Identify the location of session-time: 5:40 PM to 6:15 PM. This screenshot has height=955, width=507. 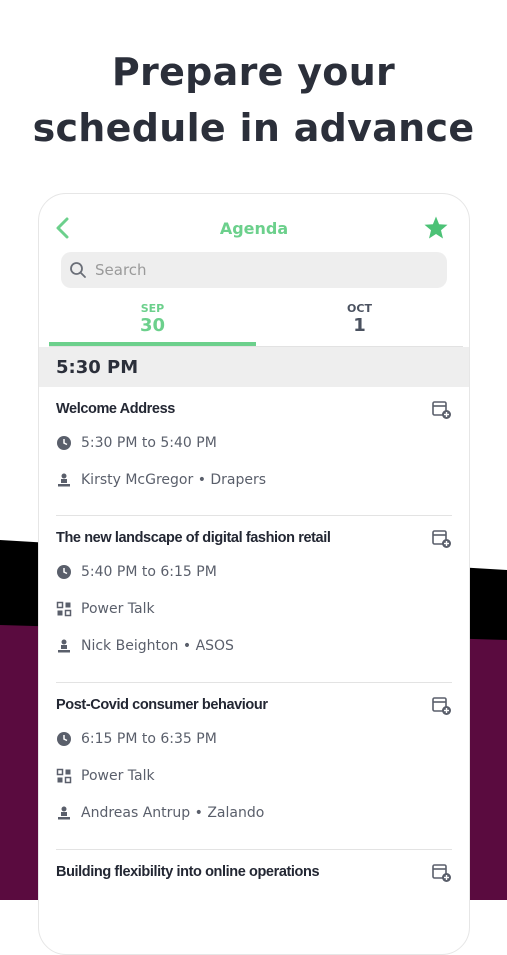
(149, 571).